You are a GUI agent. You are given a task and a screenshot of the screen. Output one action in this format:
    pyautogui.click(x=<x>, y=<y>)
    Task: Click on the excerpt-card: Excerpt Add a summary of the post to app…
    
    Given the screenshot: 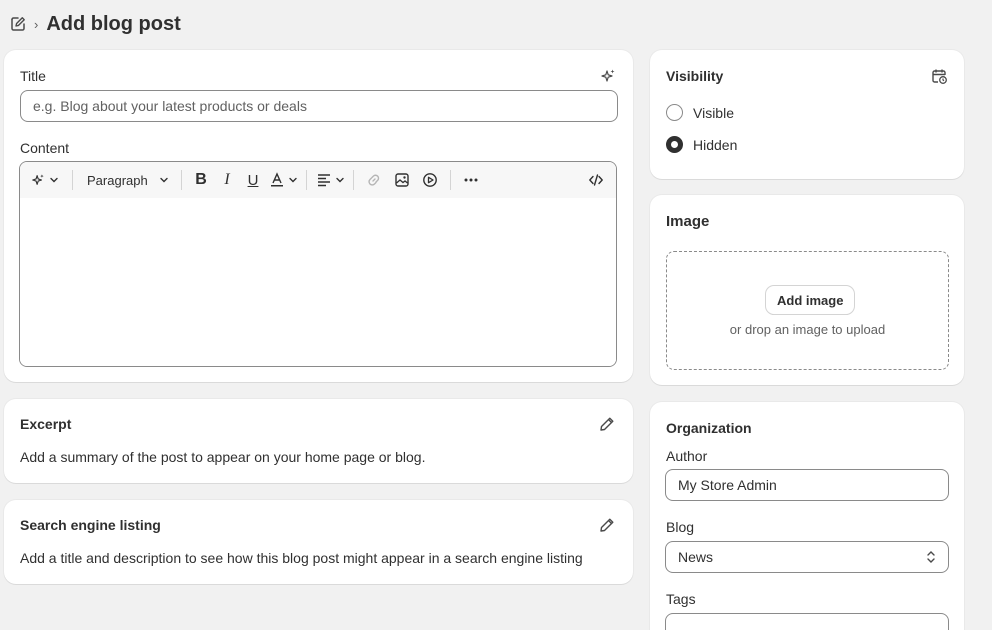 What is the action you would take?
    pyautogui.click(x=318, y=441)
    